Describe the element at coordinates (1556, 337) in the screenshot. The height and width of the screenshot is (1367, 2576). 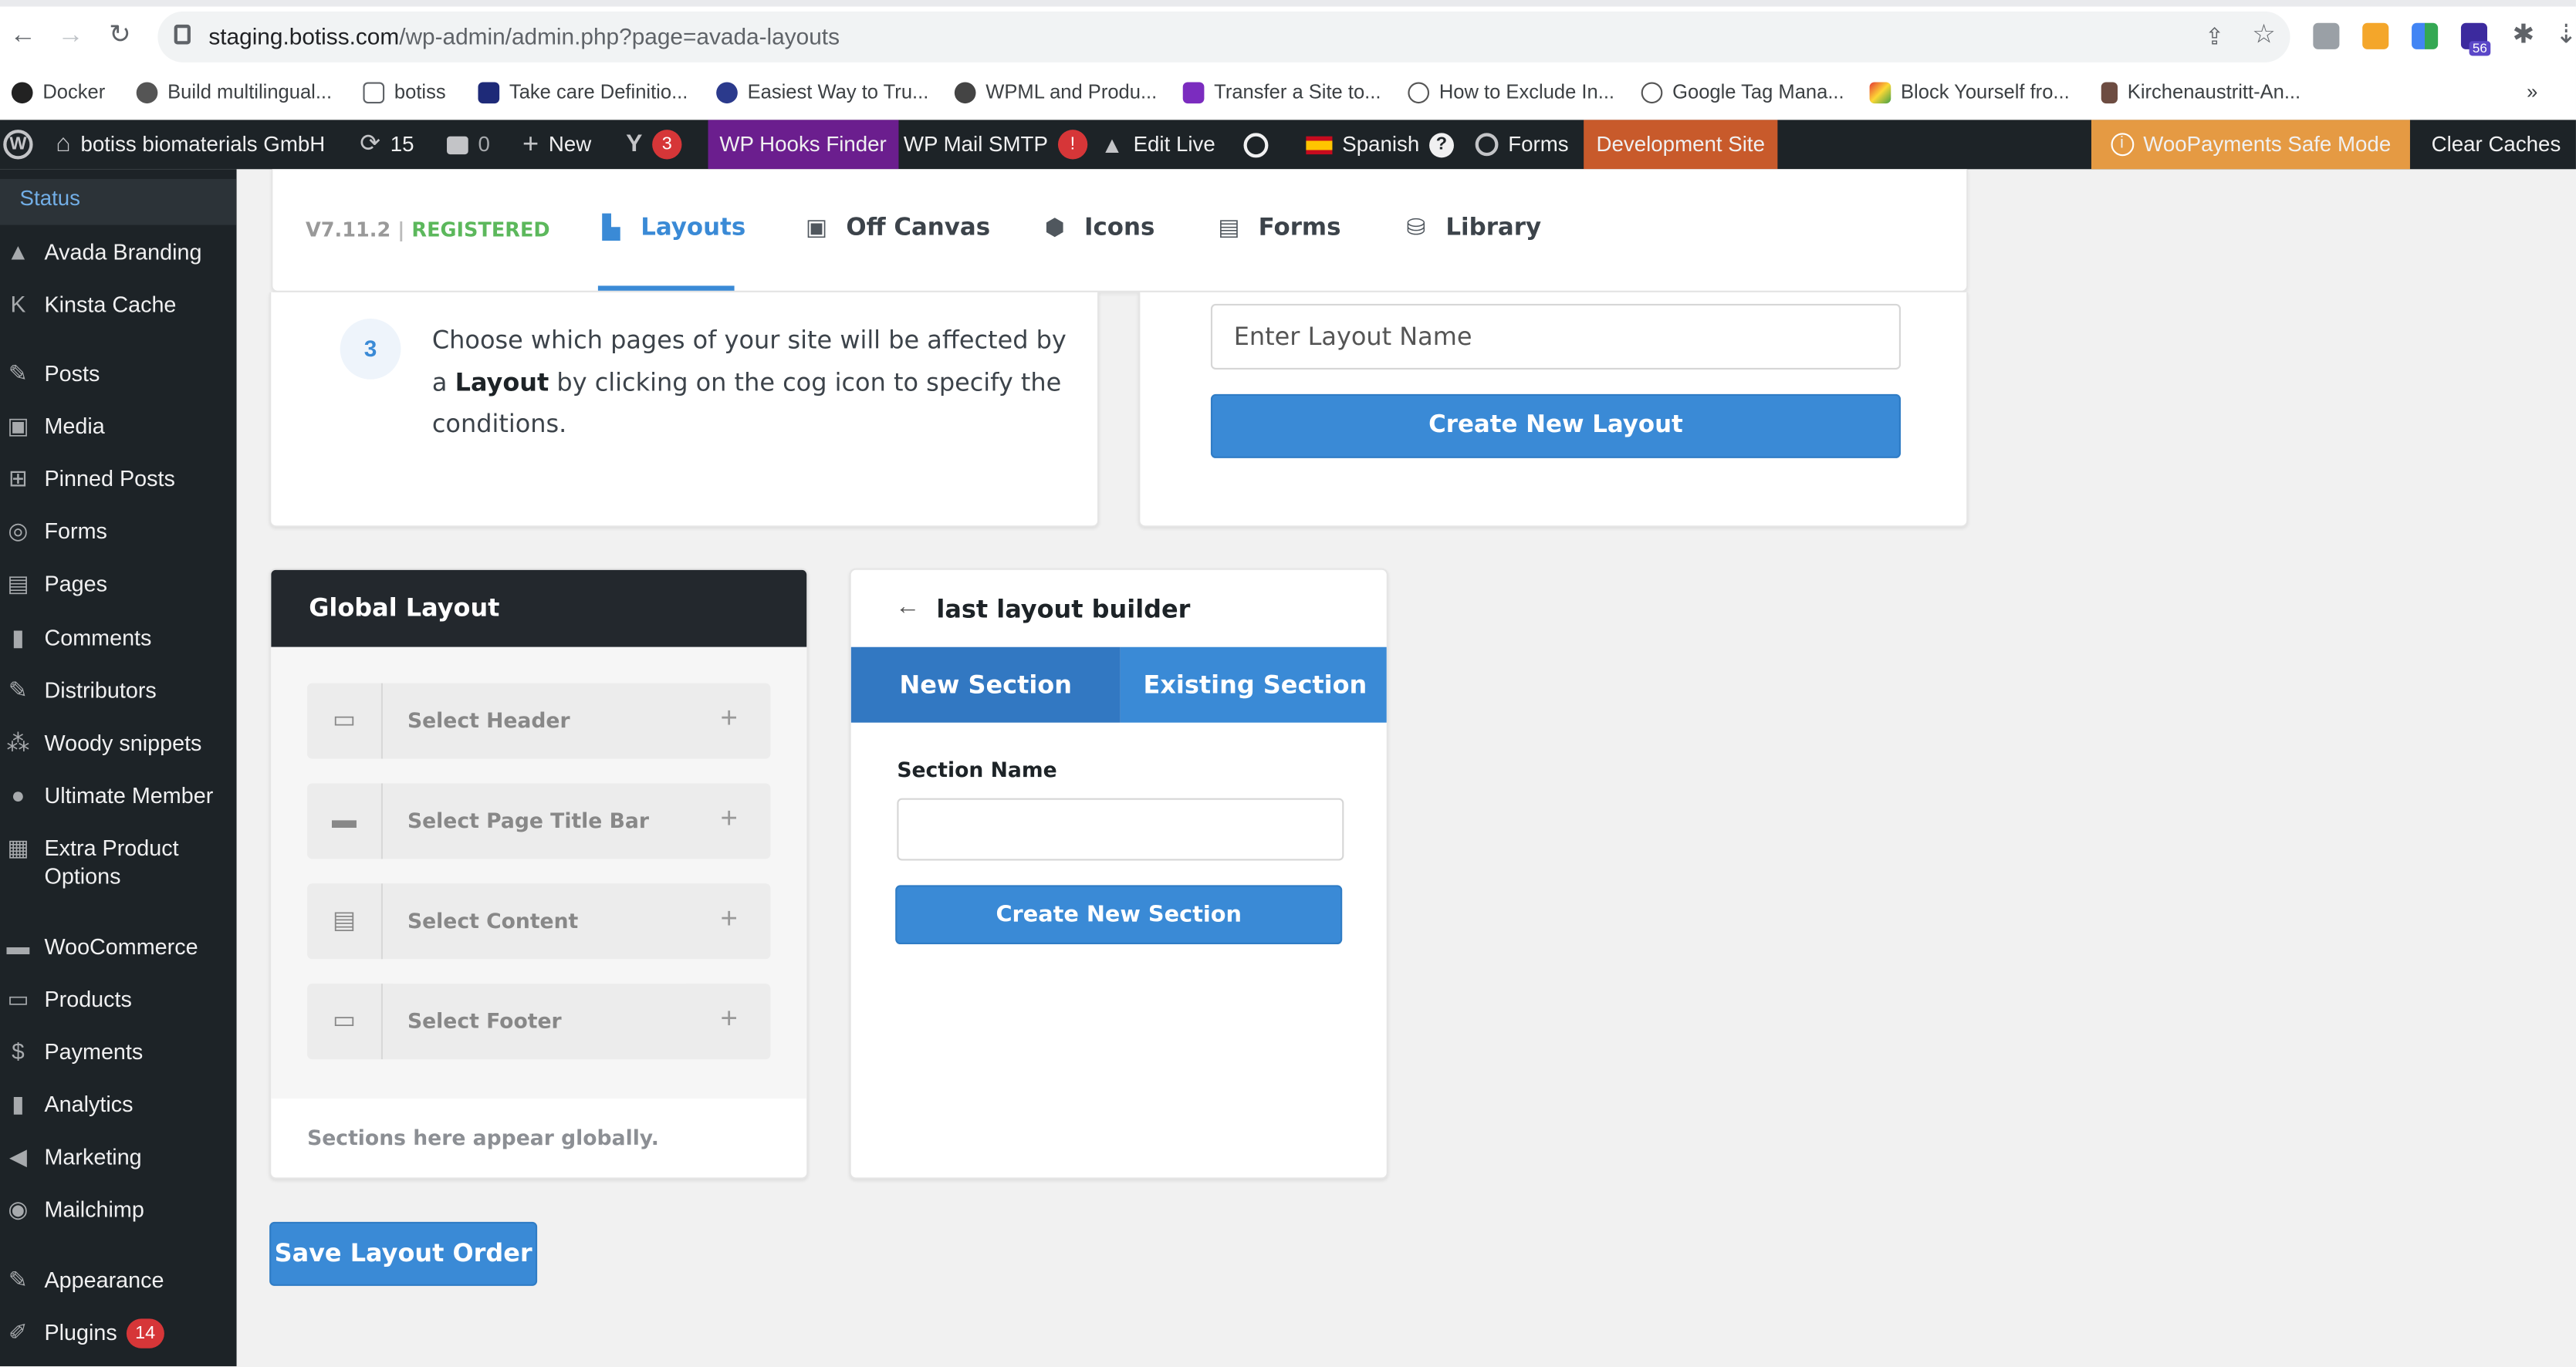
I see `layout-name-input: Enter Layout Name` at that location.